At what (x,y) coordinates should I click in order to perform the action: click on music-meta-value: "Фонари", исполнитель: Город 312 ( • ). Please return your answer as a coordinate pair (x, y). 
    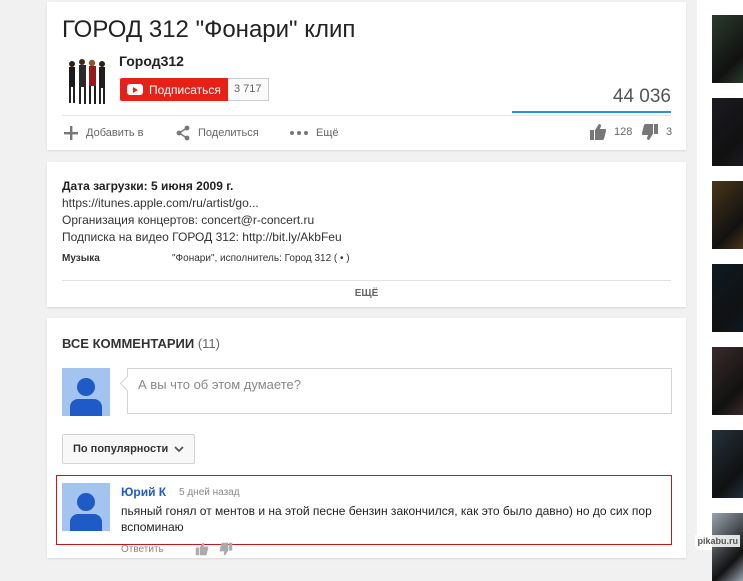
    Looking at the image, I should click on (261, 258).